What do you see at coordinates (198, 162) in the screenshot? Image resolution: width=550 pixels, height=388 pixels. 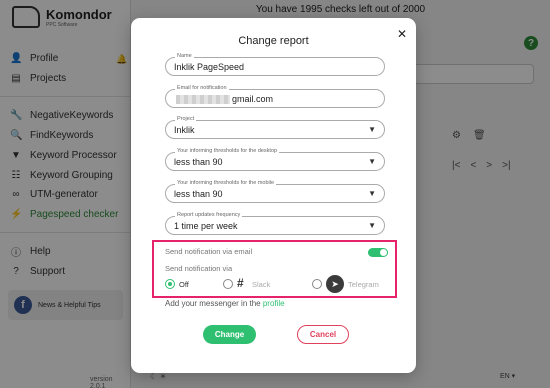 I see `desktop-threshold-value: less than 90` at bounding box center [198, 162].